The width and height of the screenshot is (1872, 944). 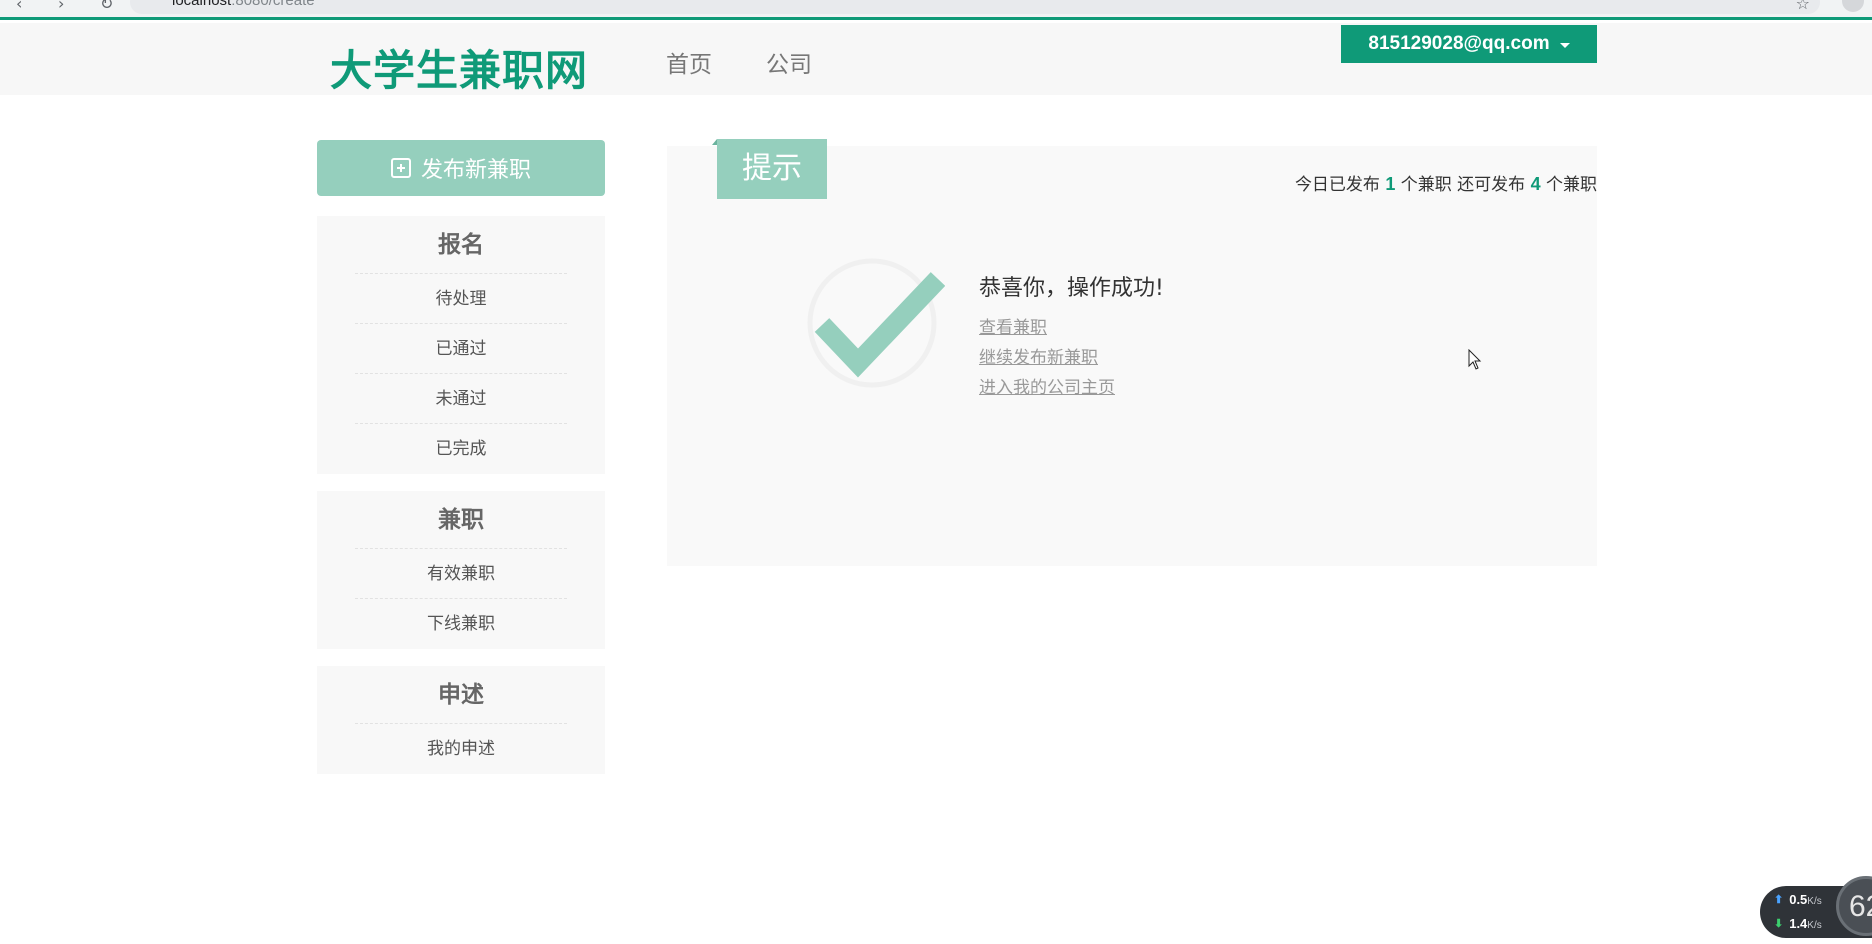 What do you see at coordinates (243, 4) in the screenshot?
I see `url-text: localhost:8080/create` at bounding box center [243, 4].